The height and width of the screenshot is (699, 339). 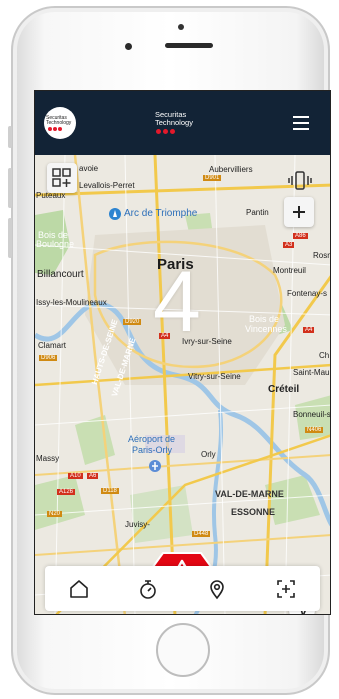 I want to click on volume-down-button, so click(x=10, y=238).